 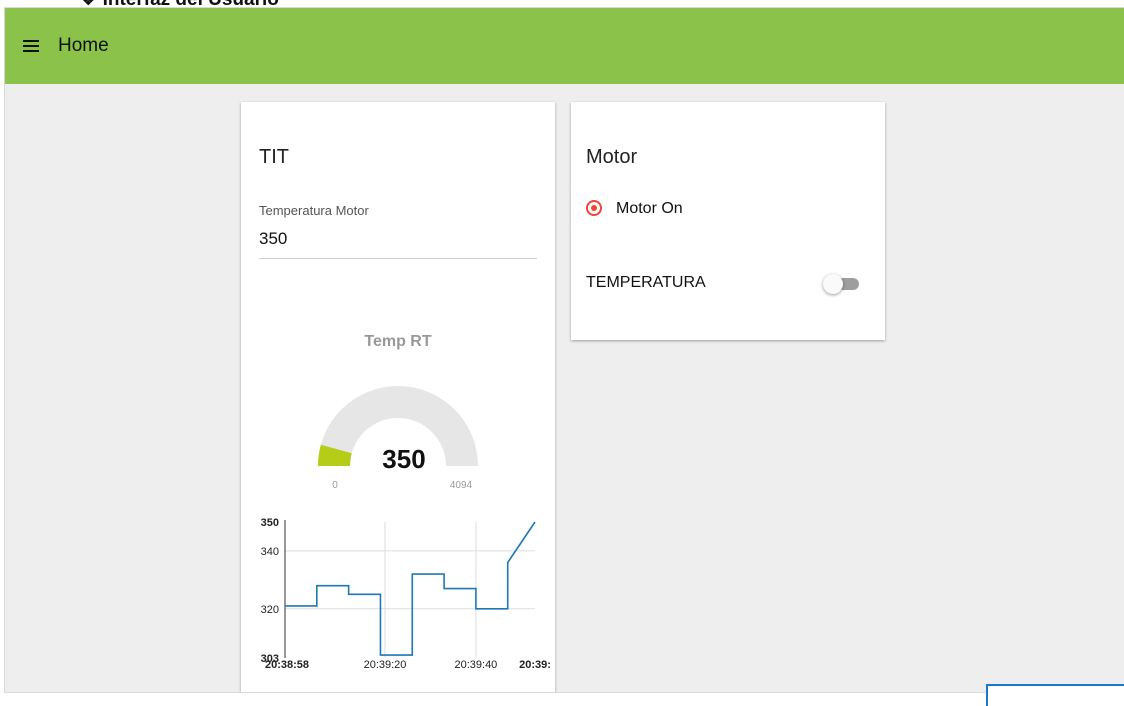 What do you see at coordinates (314, 210) in the screenshot?
I see `temperature-field-label: Temperatura Motor` at bounding box center [314, 210].